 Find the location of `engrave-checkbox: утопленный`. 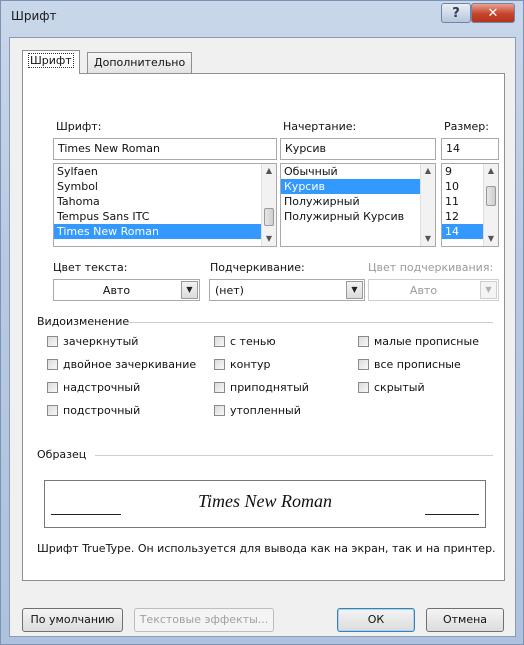

engrave-checkbox: утопленный is located at coordinates (257, 410).